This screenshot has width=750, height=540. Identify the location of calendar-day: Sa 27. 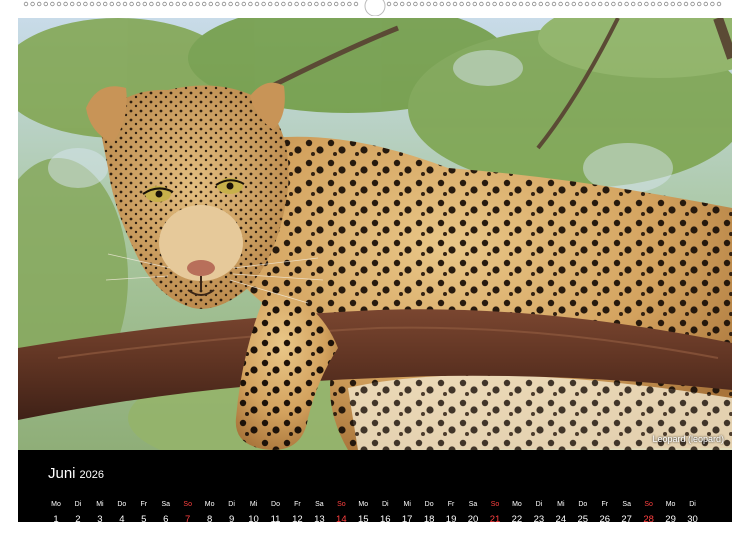
(627, 514).